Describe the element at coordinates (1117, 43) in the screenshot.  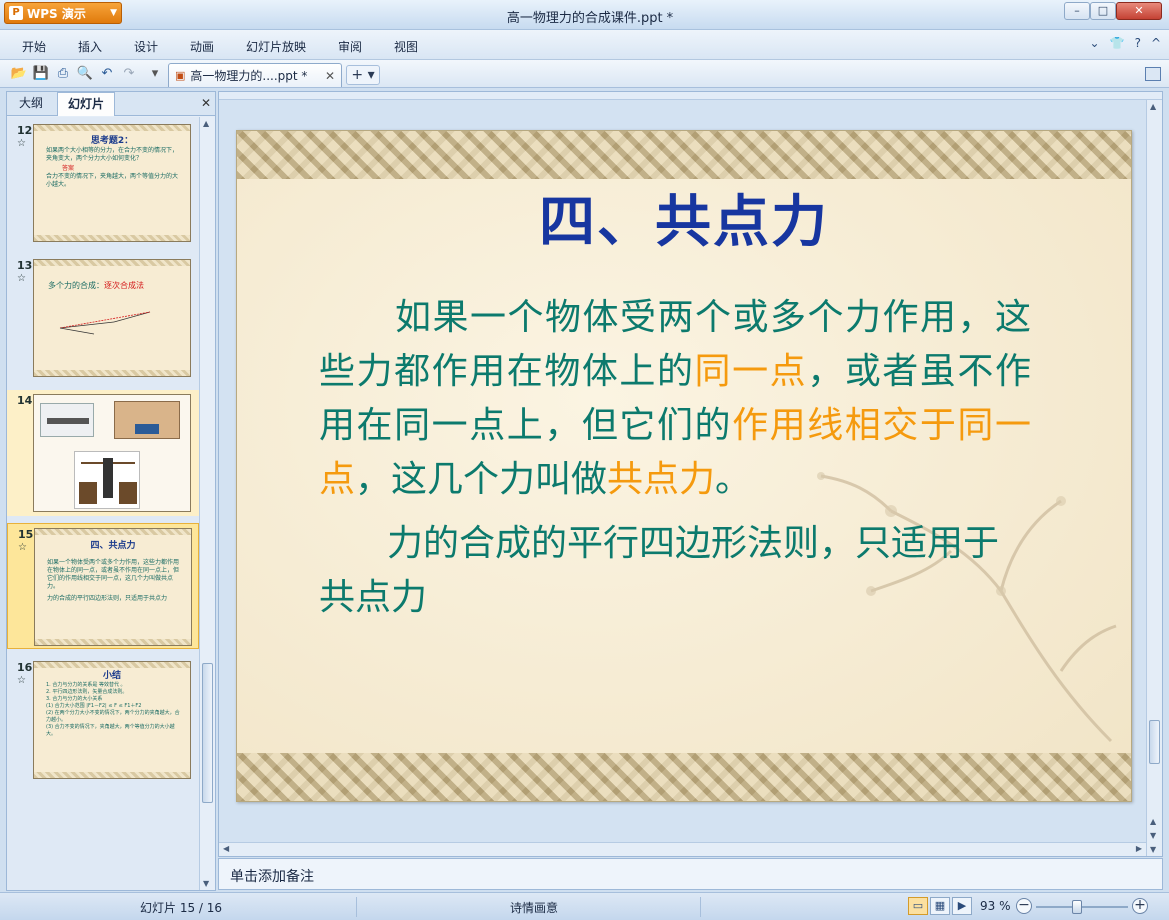
I see `shirt-icon: 👕` at that location.